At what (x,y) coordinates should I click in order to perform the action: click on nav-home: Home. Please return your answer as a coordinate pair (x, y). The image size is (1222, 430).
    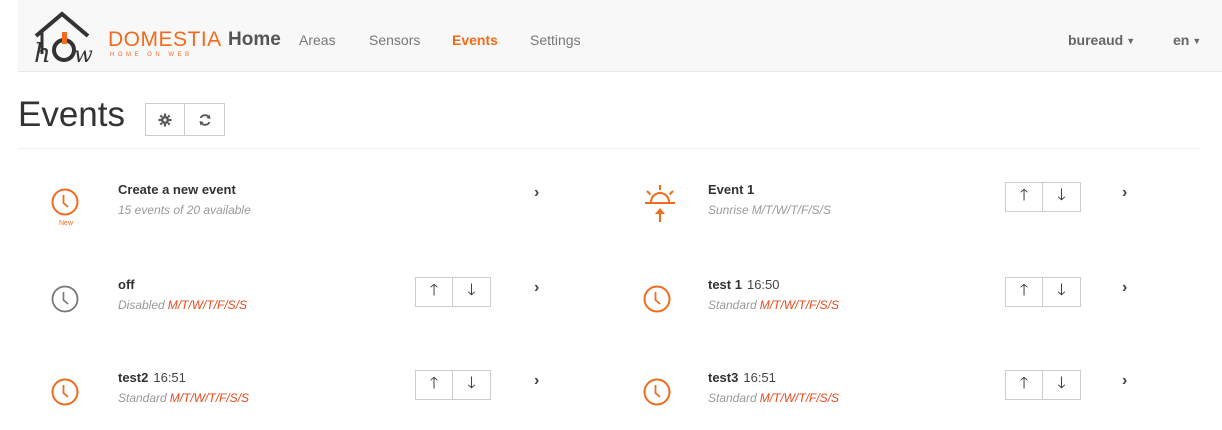
    Looking at the image, I should click on (254, 40).